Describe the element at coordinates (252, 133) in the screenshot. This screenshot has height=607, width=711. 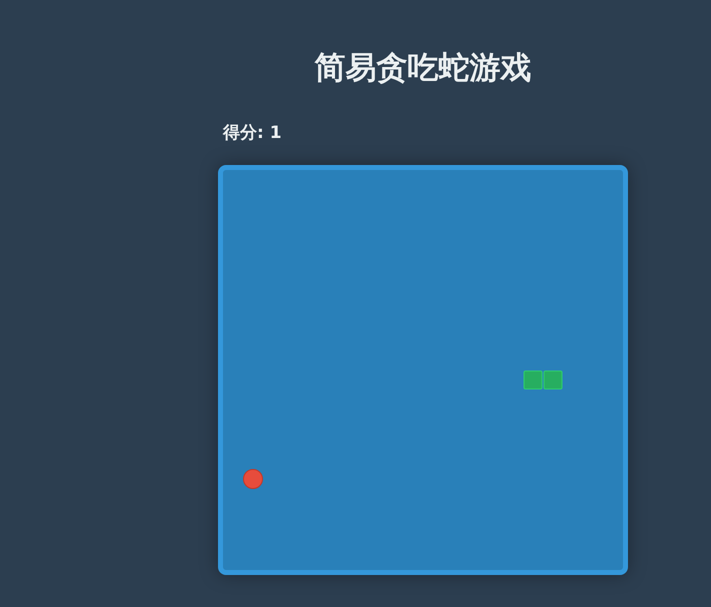
I see `score-text: 得分: 1` at that location.